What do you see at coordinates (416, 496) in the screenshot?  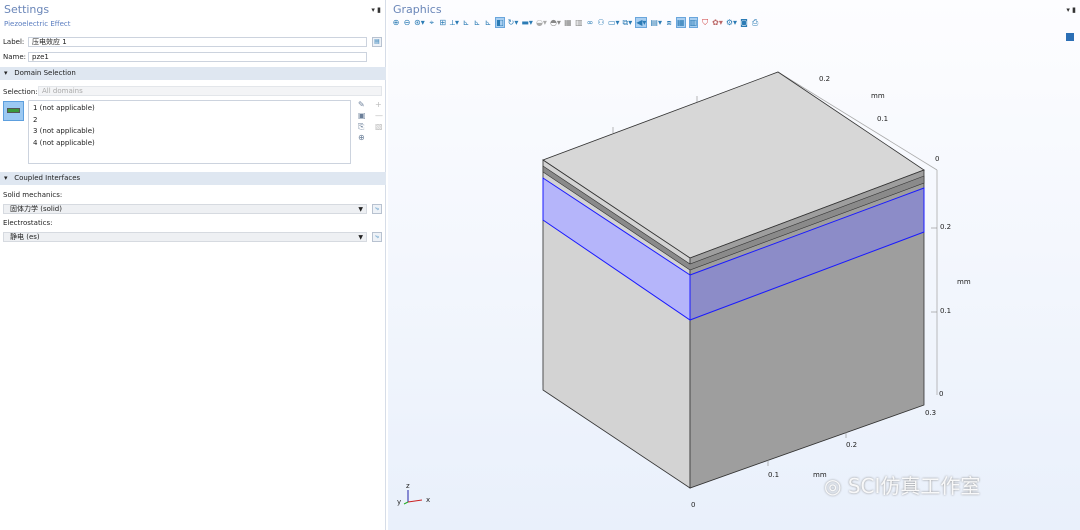 I see `coordinate-triad: z y x` at bounding box center [416, 496].